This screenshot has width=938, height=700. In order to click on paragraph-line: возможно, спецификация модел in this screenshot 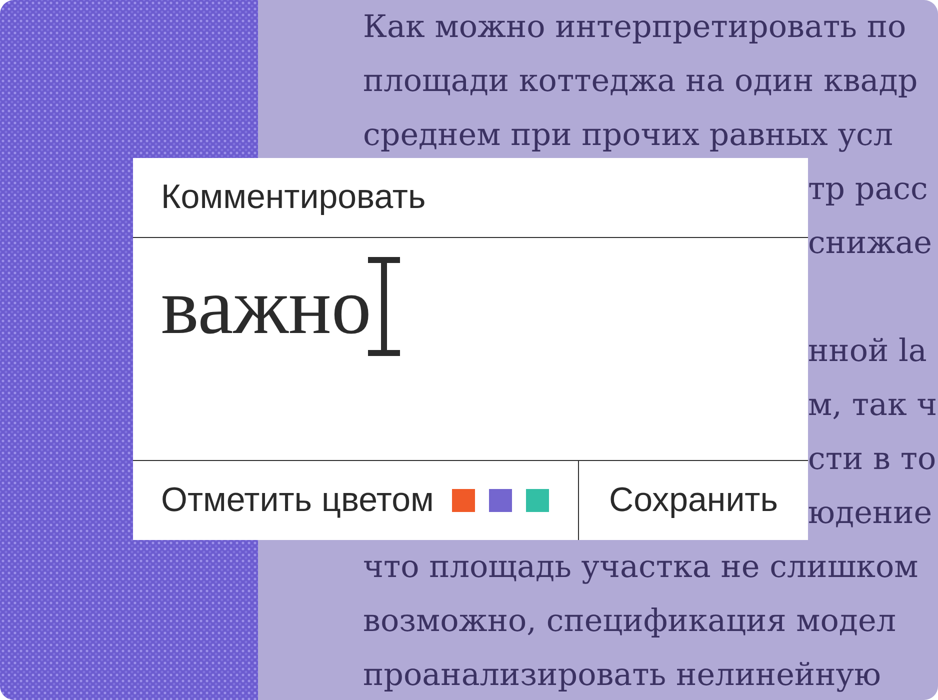, I will do `click(629, 621)`.